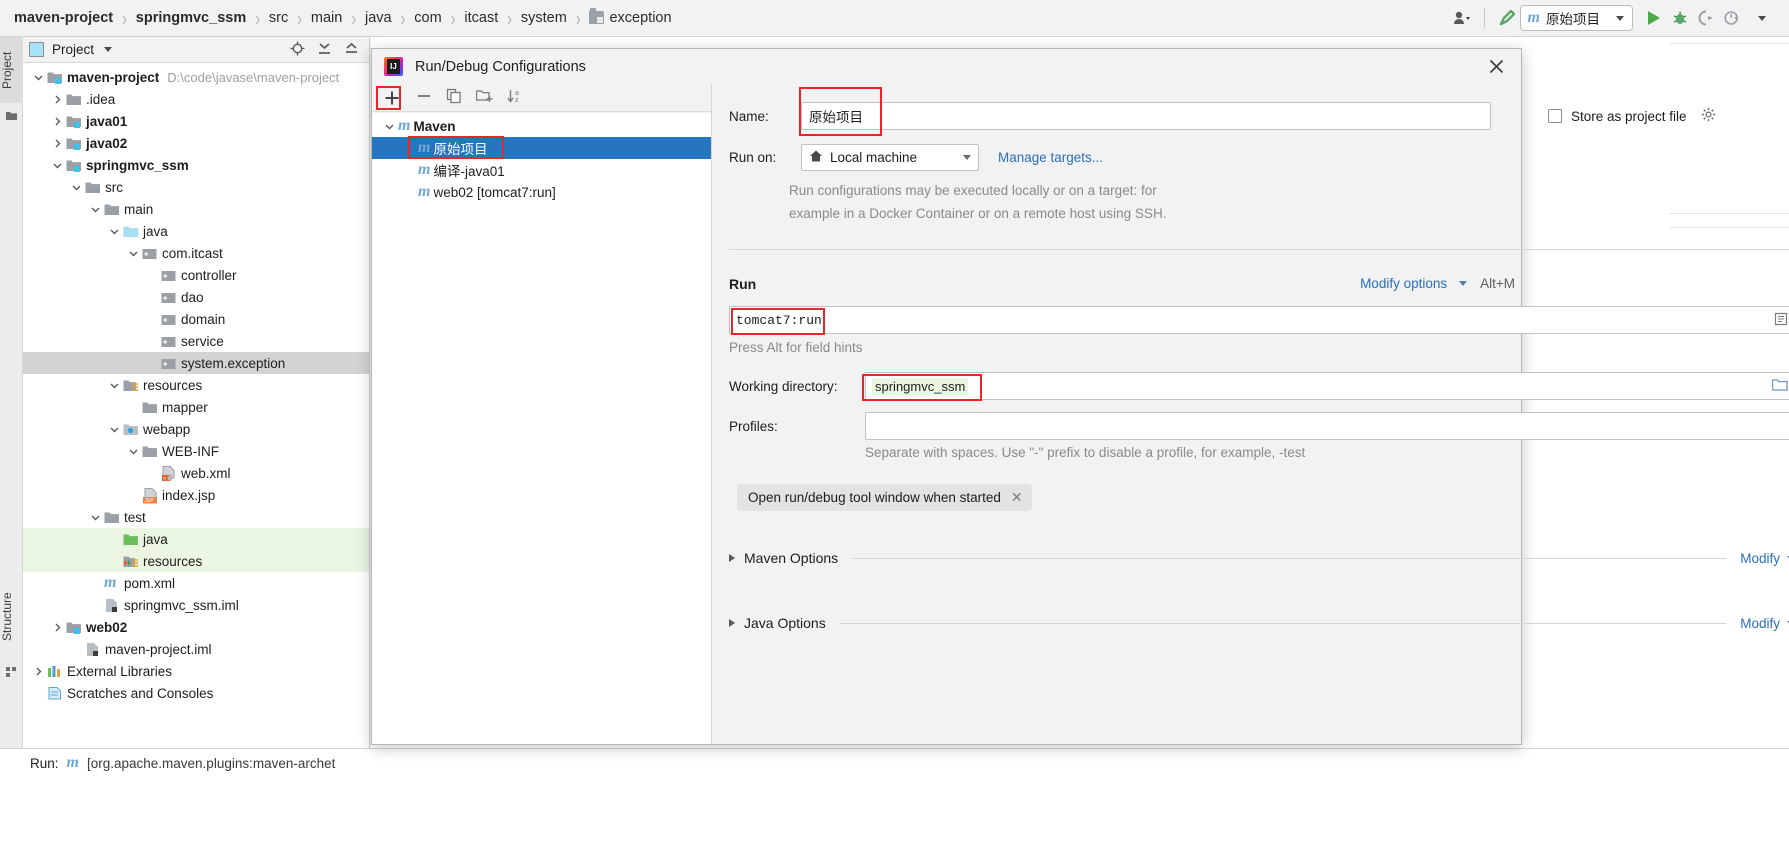  I want to click on run-on-combobox: Local machine, so click(890, 157).